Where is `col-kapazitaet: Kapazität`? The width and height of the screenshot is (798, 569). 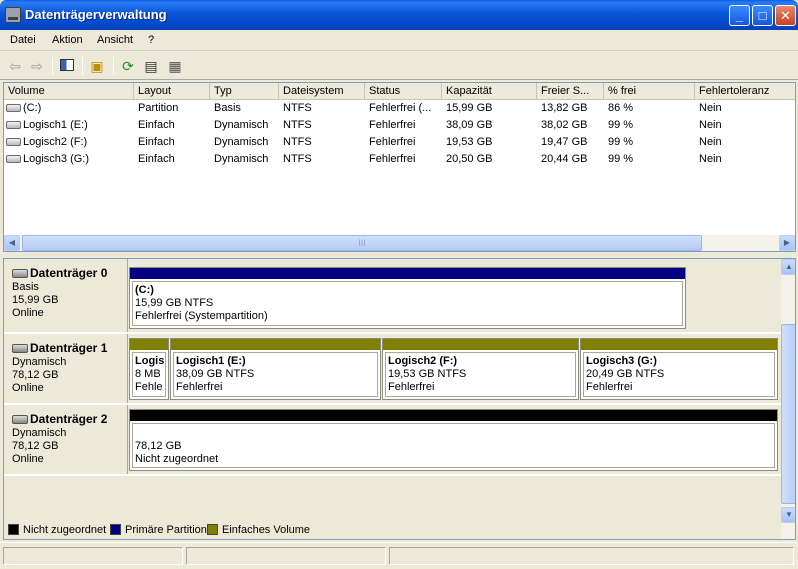 col-kapazitaet: Kapazität is located at coordinates (489, 91).